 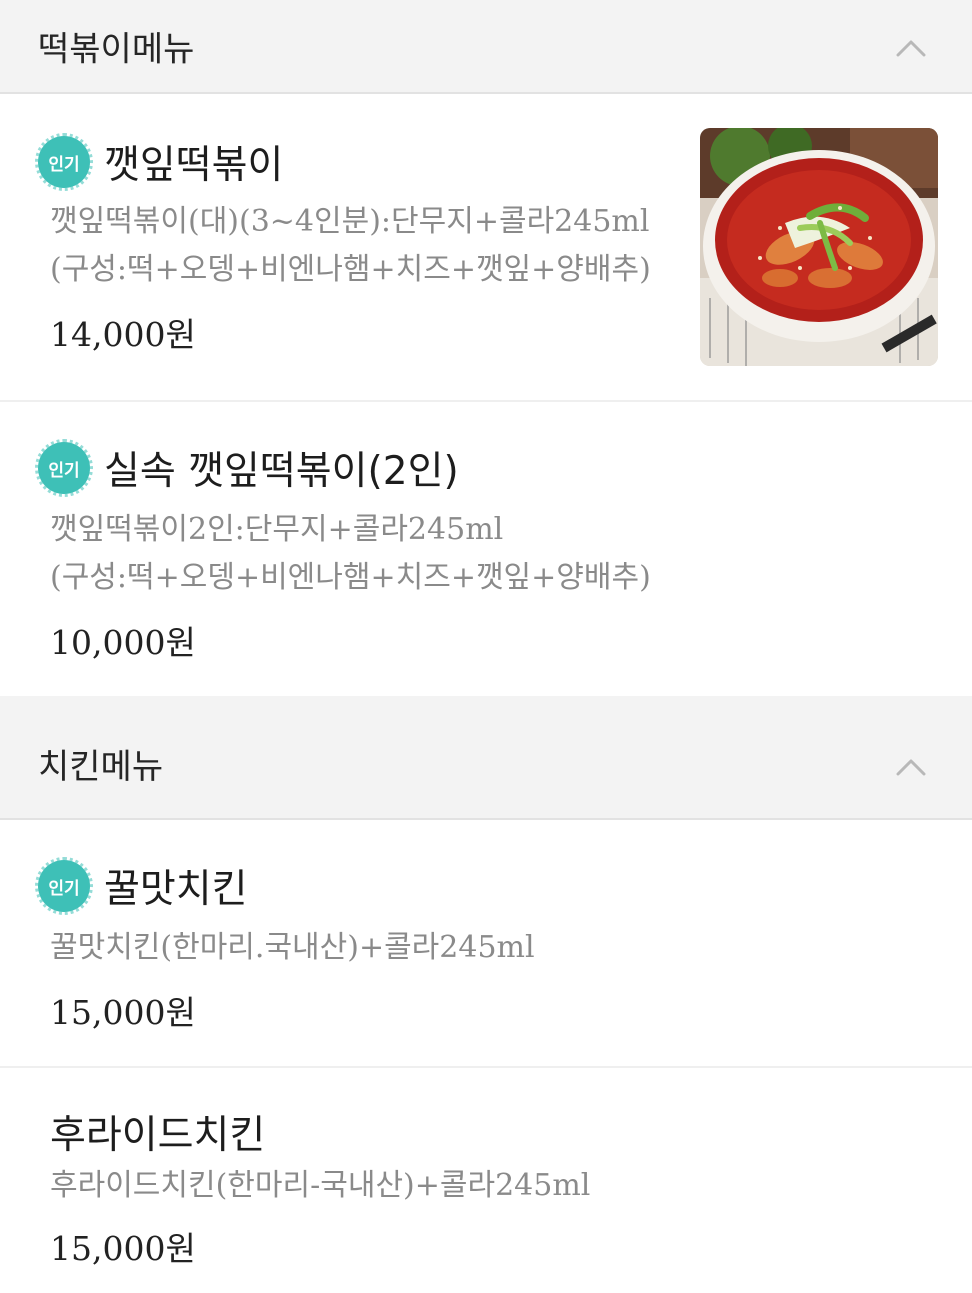 I want to click on item-description: 후라이드치킨(한마리-국내산)+콜라245ml, so click(x=320, y=1186).